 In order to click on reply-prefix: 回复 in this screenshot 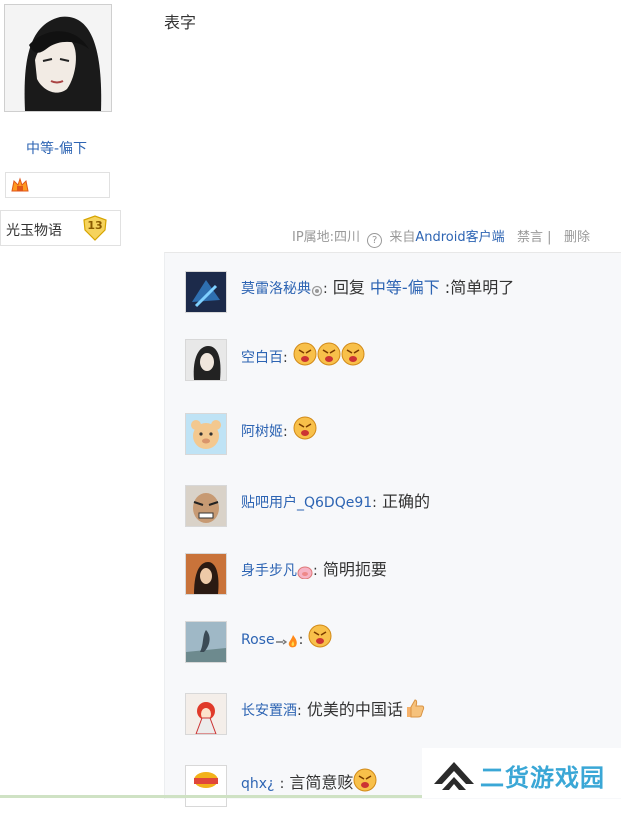, I will do `click(348, 287)`.